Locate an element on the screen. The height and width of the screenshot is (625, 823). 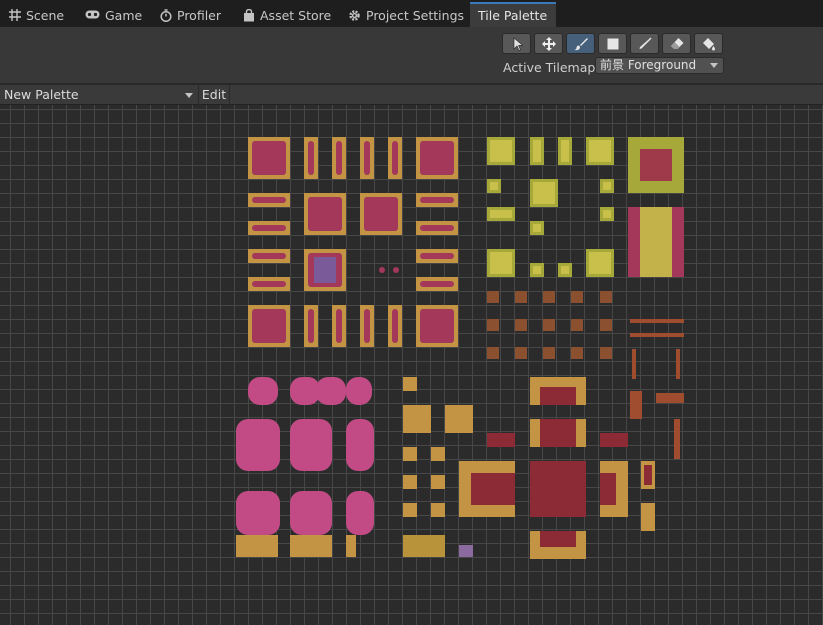
stairs-tile is located at coordinates (325, 270).